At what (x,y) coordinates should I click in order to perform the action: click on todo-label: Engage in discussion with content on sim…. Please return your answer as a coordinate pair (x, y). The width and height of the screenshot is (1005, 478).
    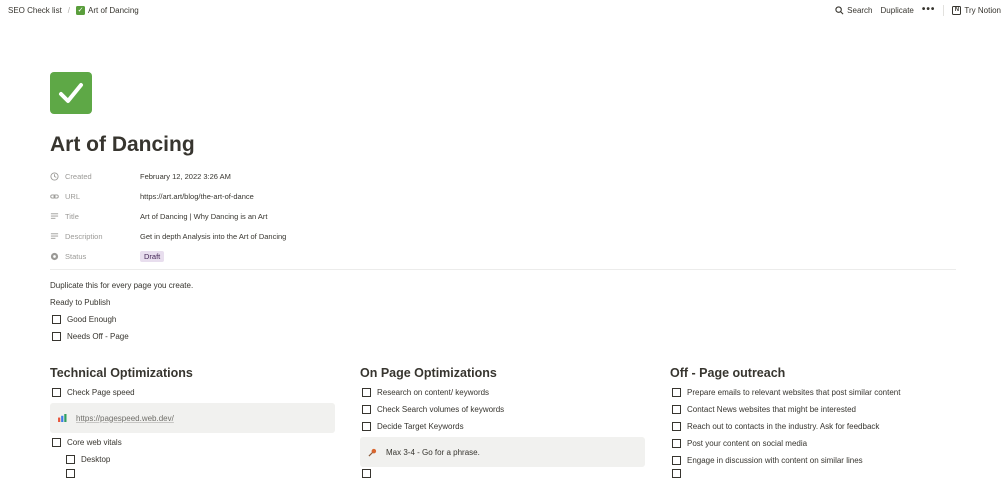
    Looking at the image, I should click on (775, 460).